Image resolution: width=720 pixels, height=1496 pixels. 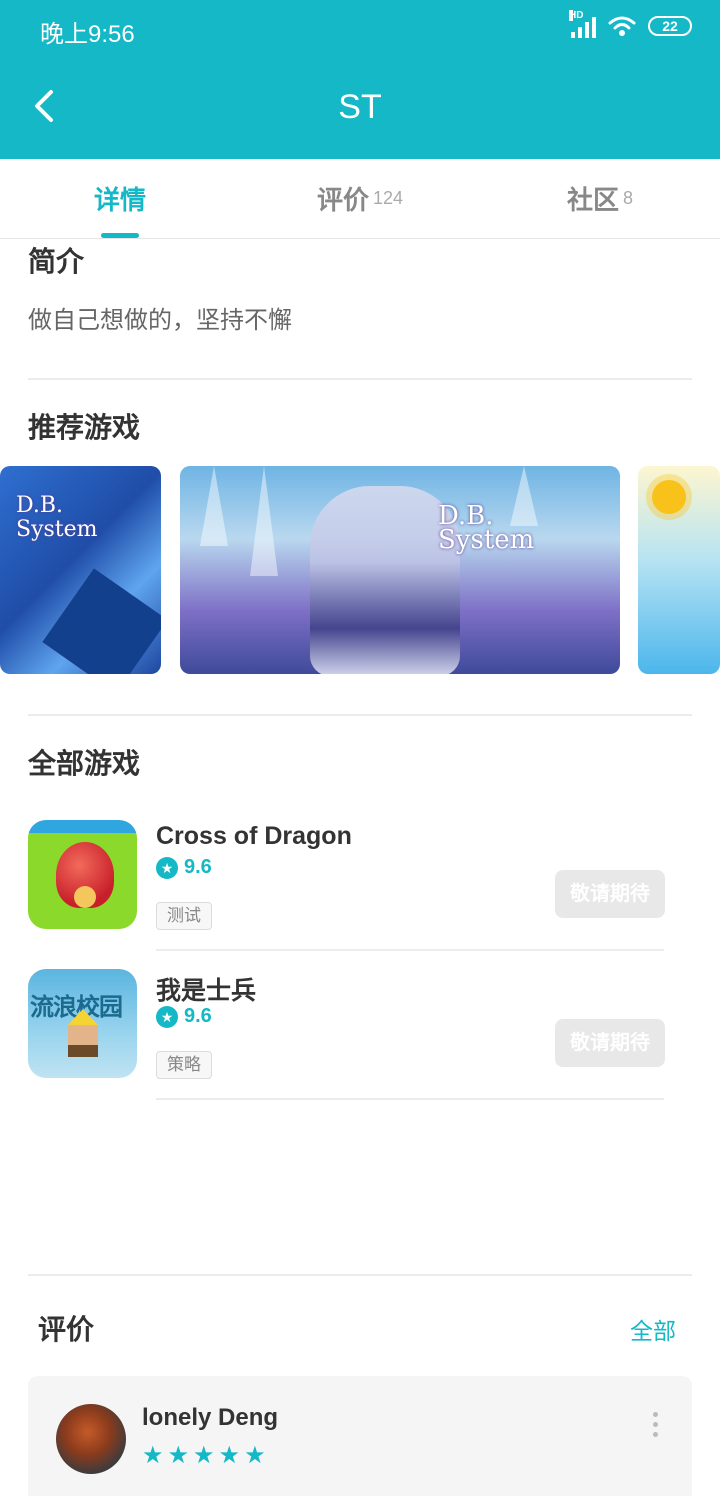 What do you see at coordinates (210, 1418) in the screenshot?
I see `review-username: lonely Deng` at bounding box center [210, 1418].